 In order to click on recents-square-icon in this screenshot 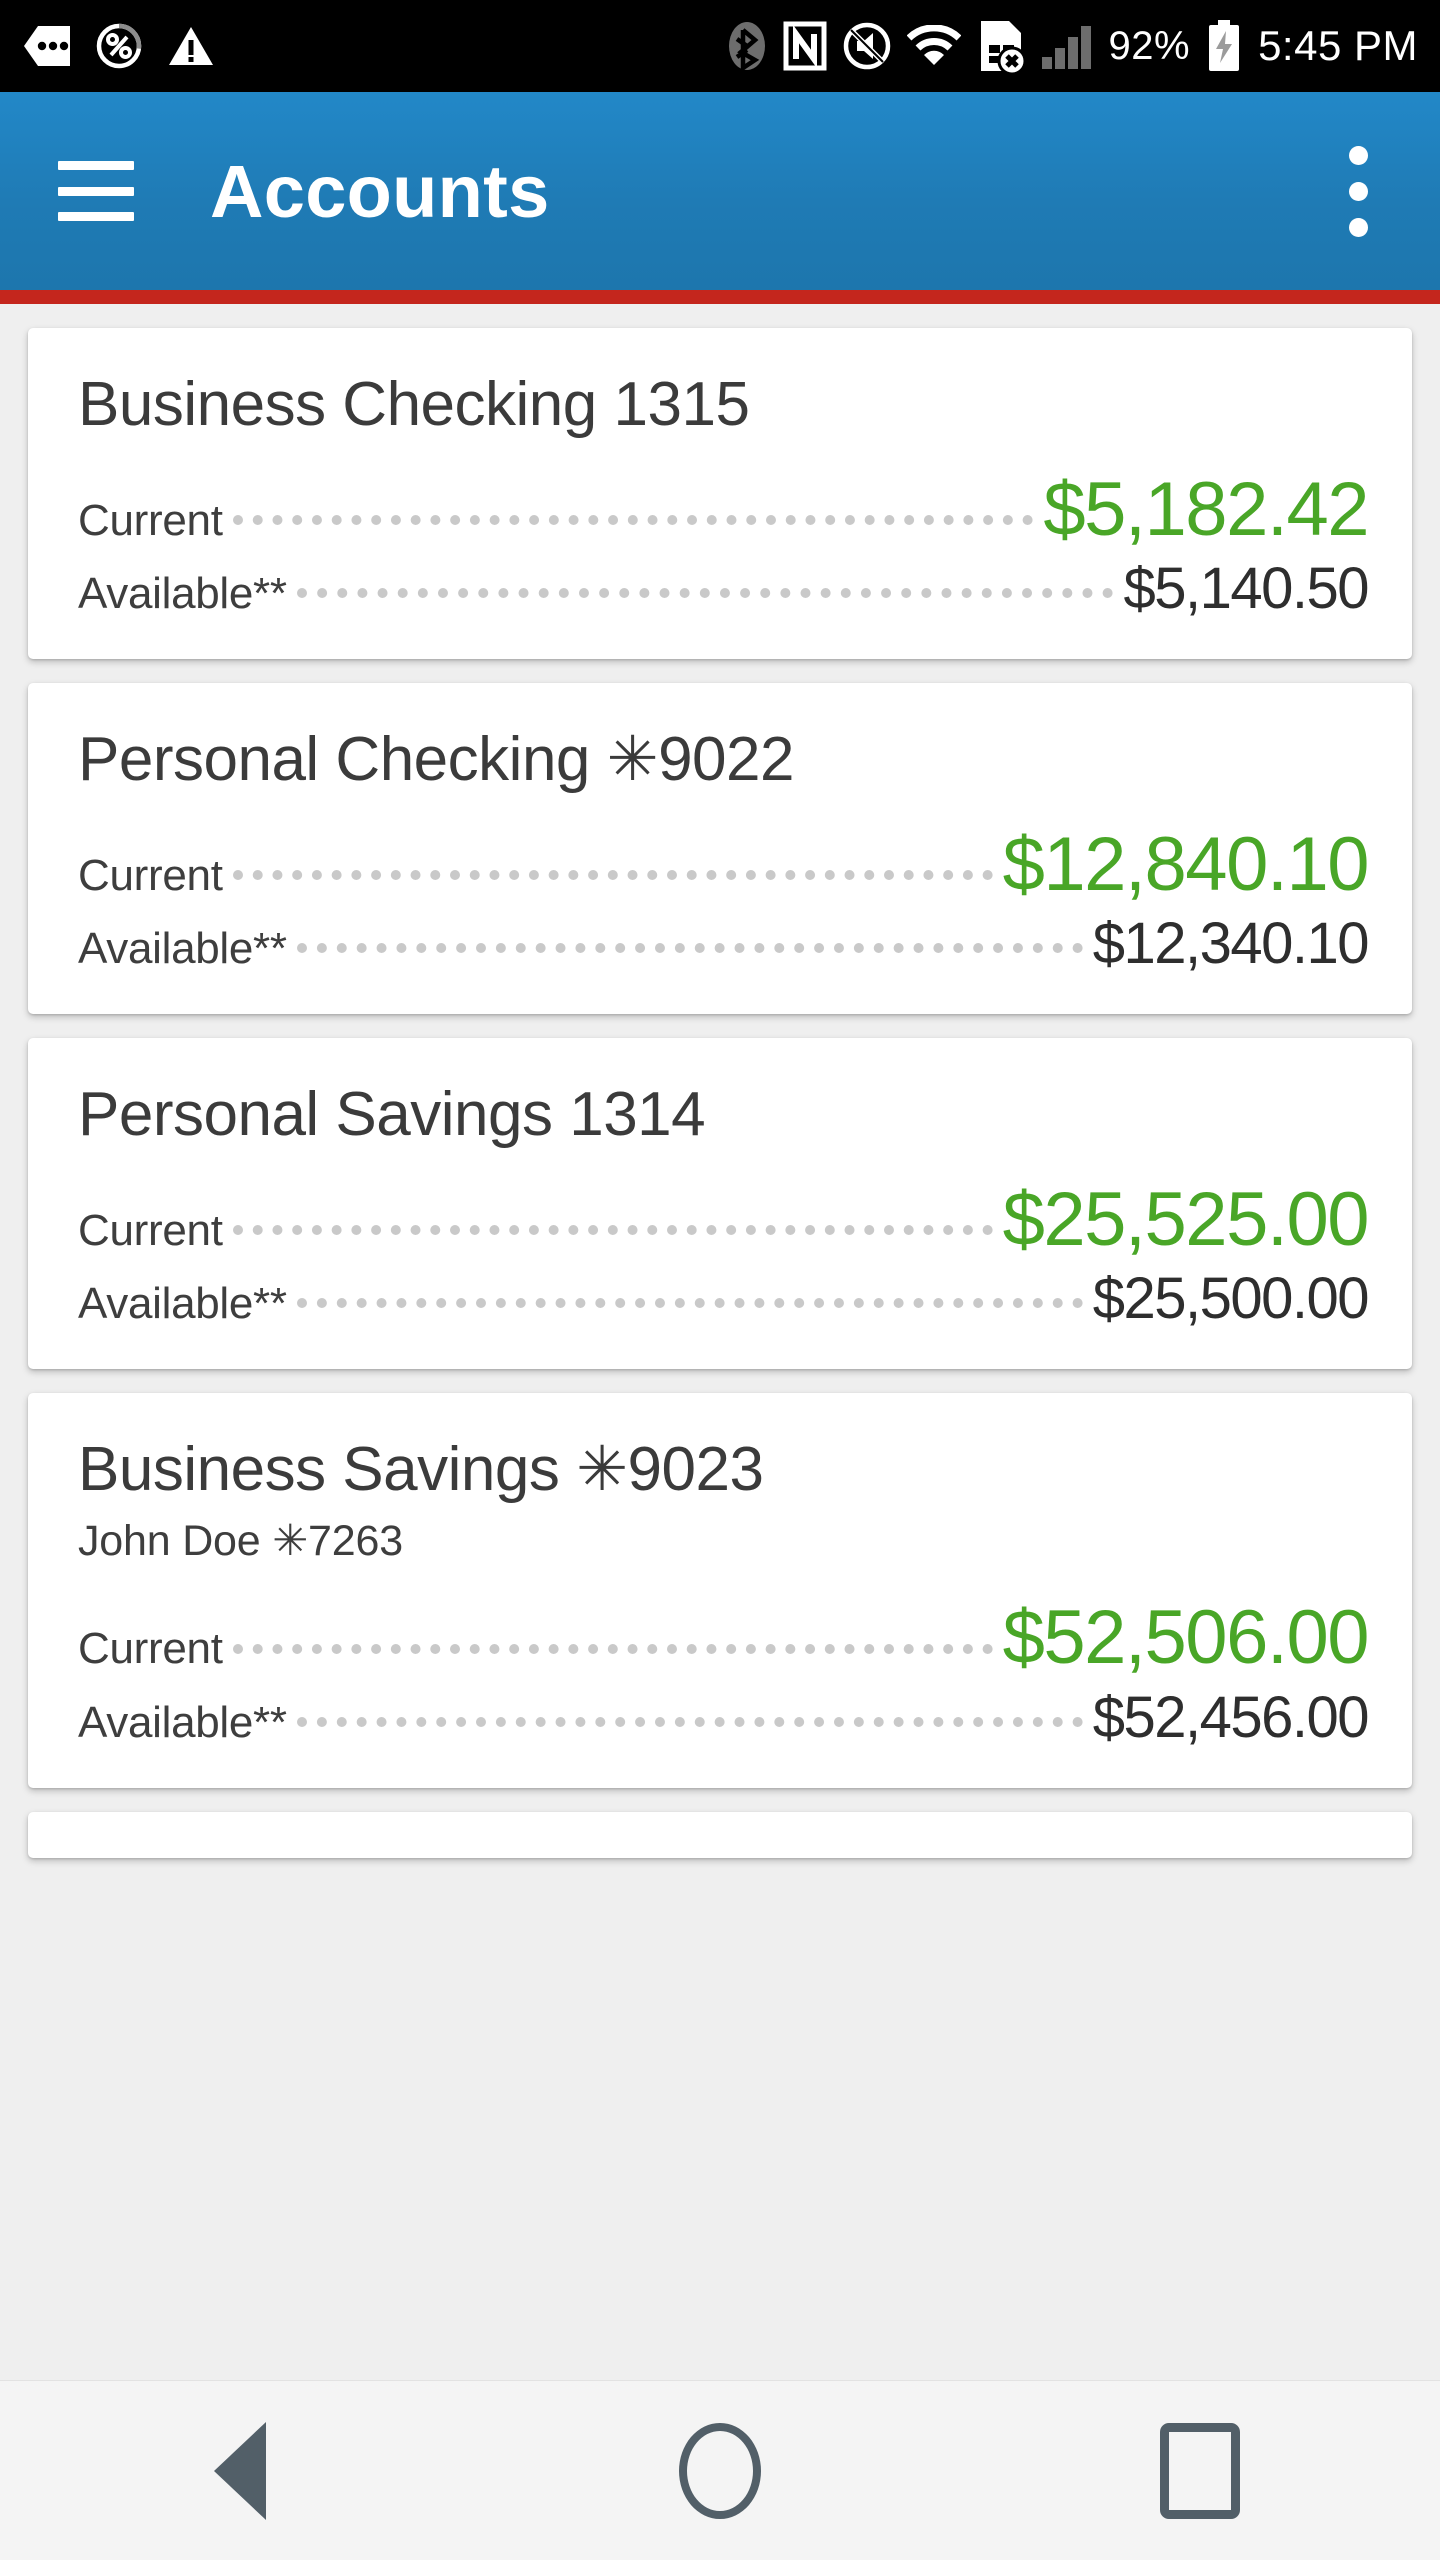, I will do `click(1200, 2470)`.